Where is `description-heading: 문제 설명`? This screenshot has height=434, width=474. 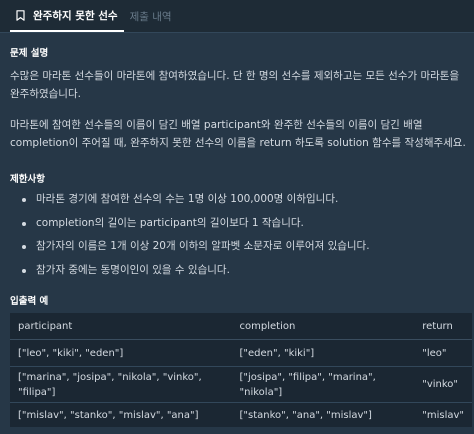
description-heading: 문제 설명 is located at coordinates (29, 53).